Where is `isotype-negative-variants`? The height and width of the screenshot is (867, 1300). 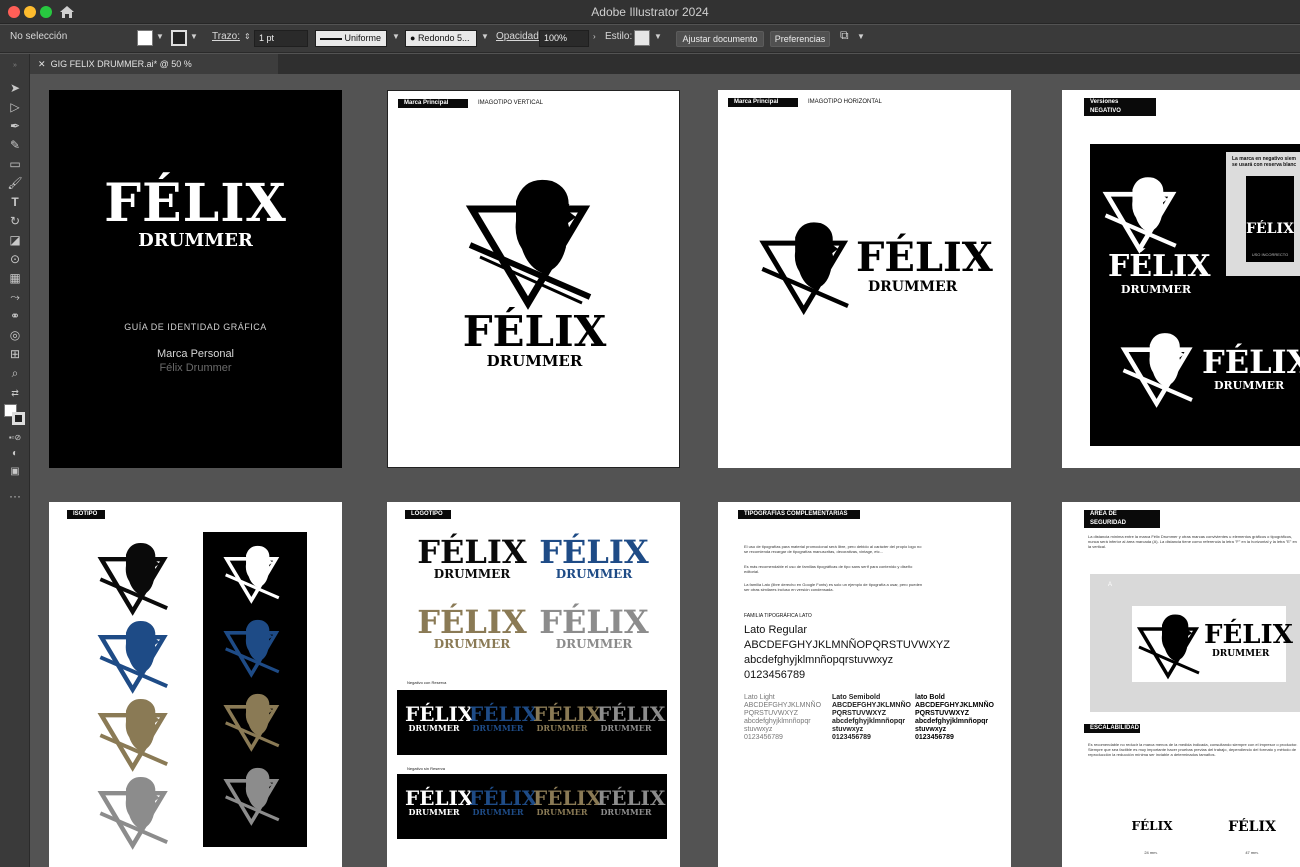 isotype-negative-variants is located at coordinates (255, 692).